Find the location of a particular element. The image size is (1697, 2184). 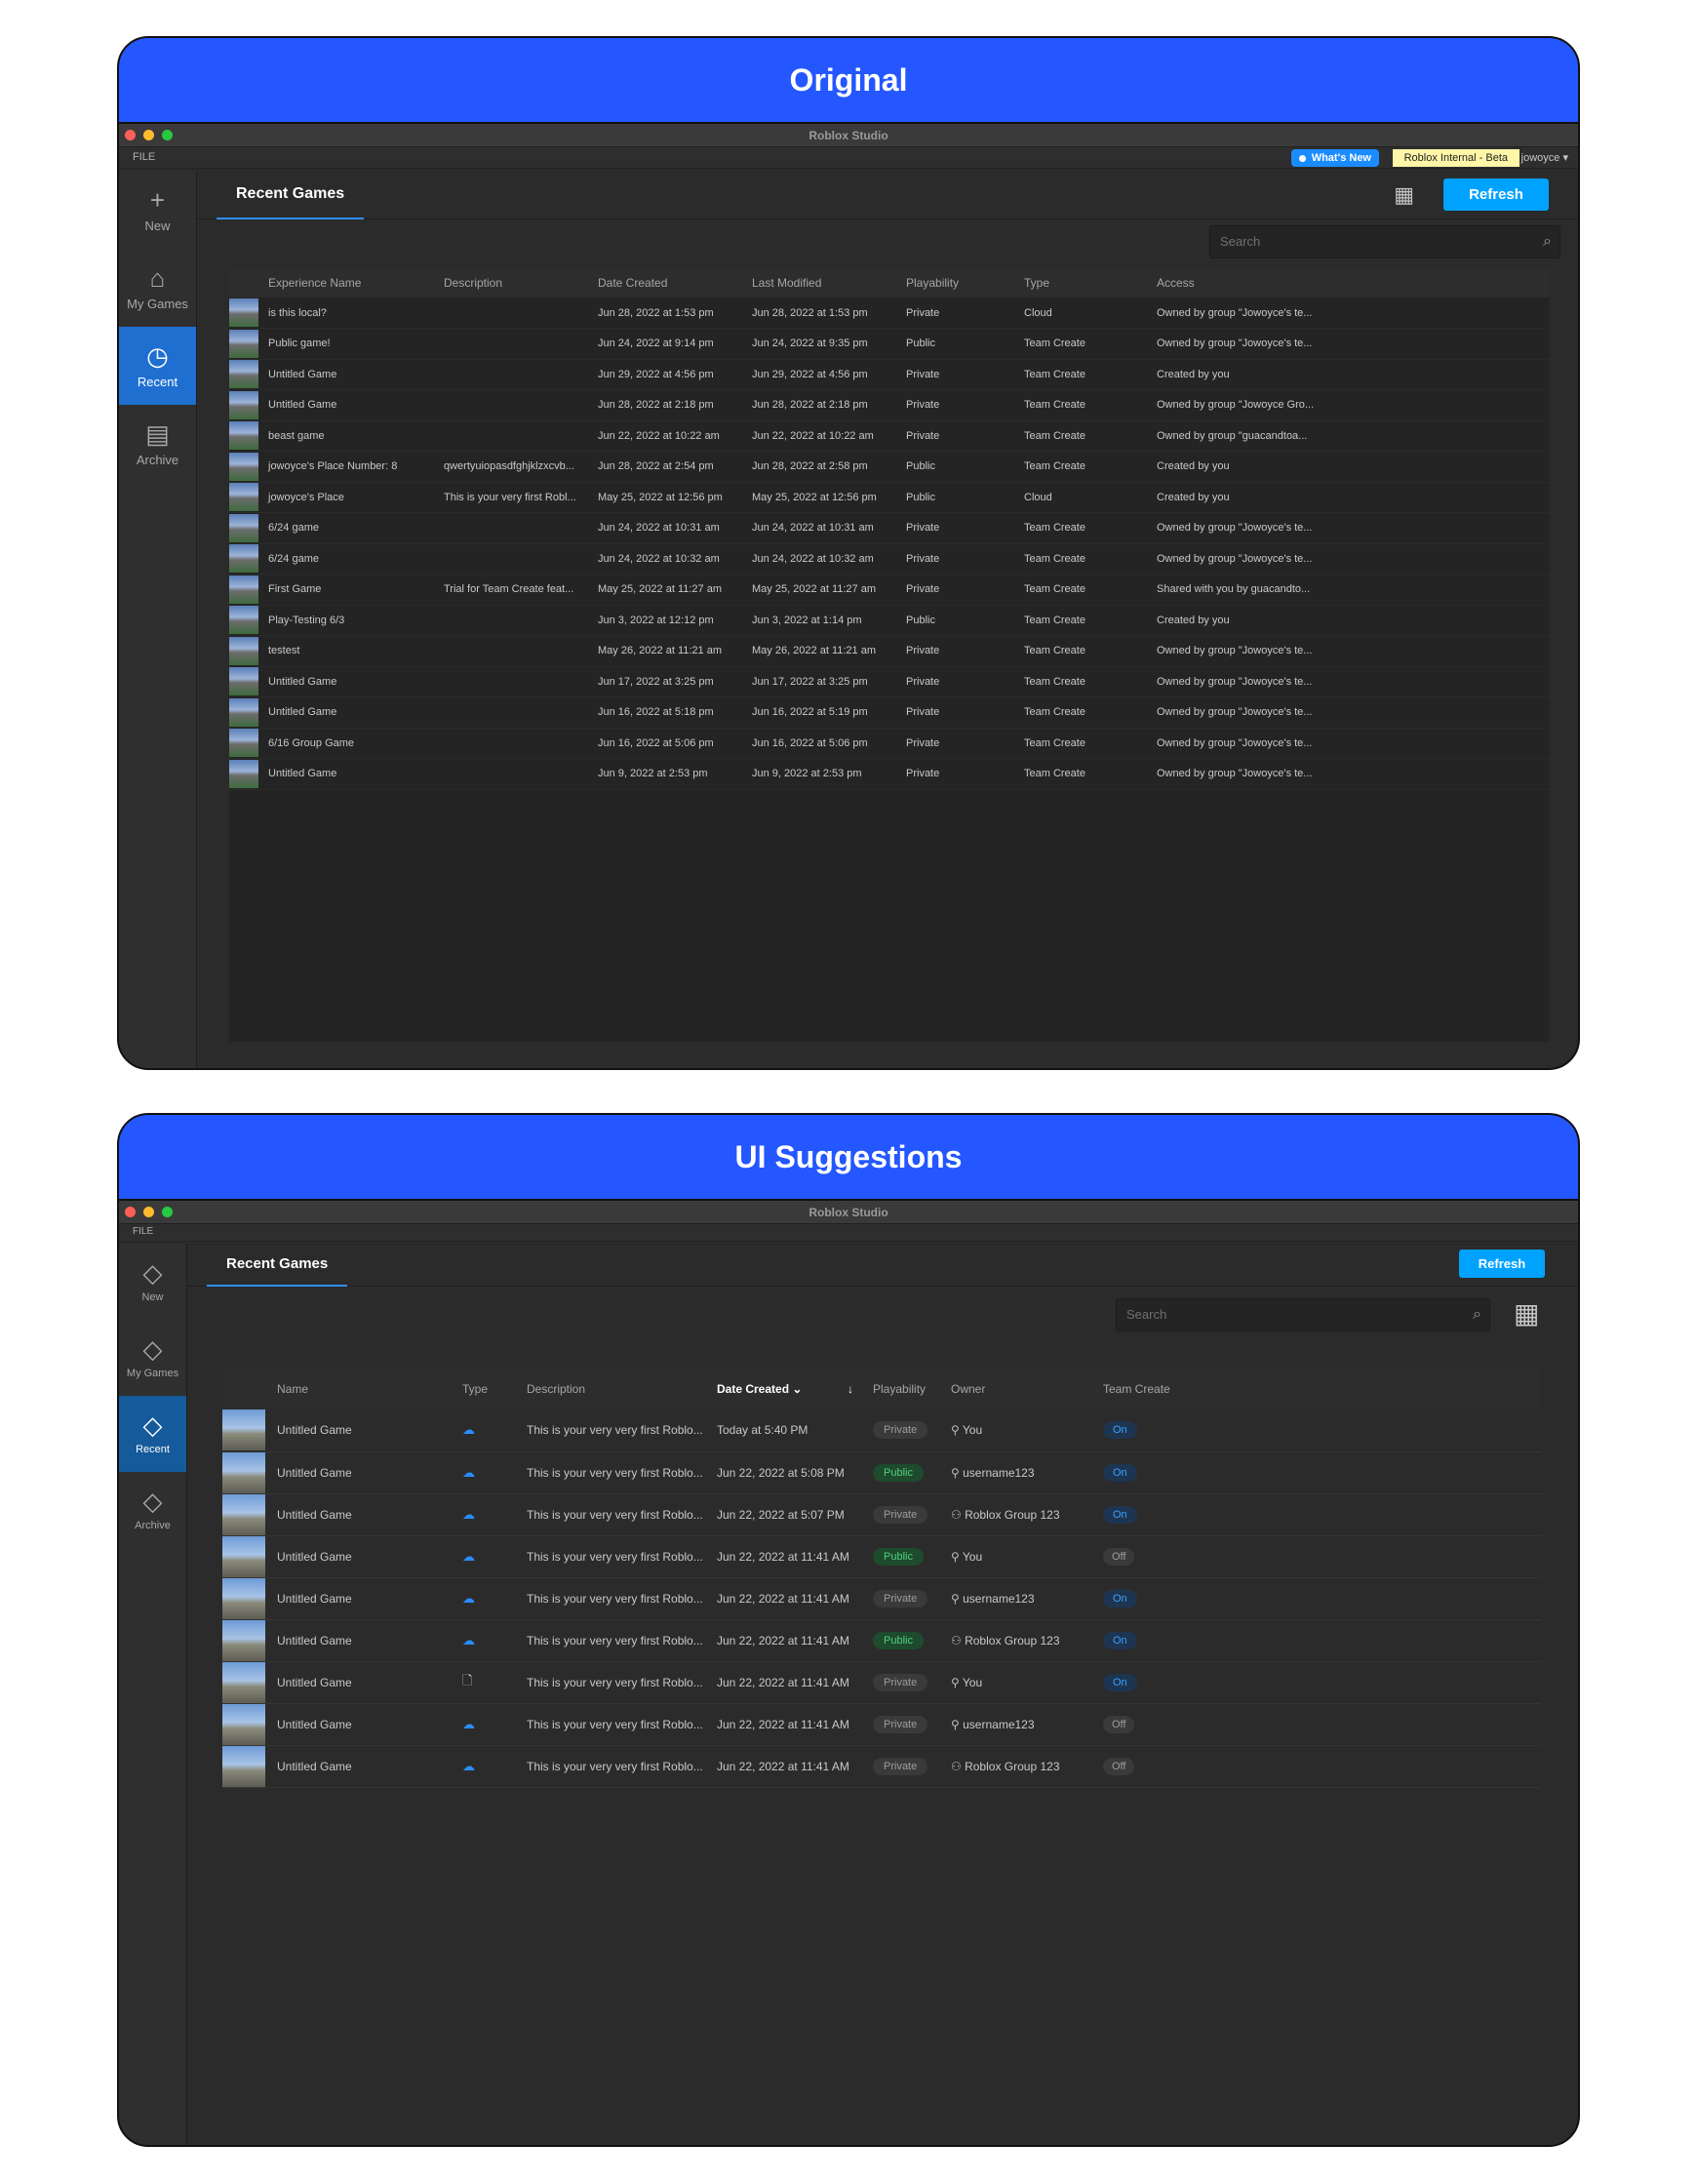

sidebar-item-my-games: ⌂ My Games is located at coordinates (157, 288).